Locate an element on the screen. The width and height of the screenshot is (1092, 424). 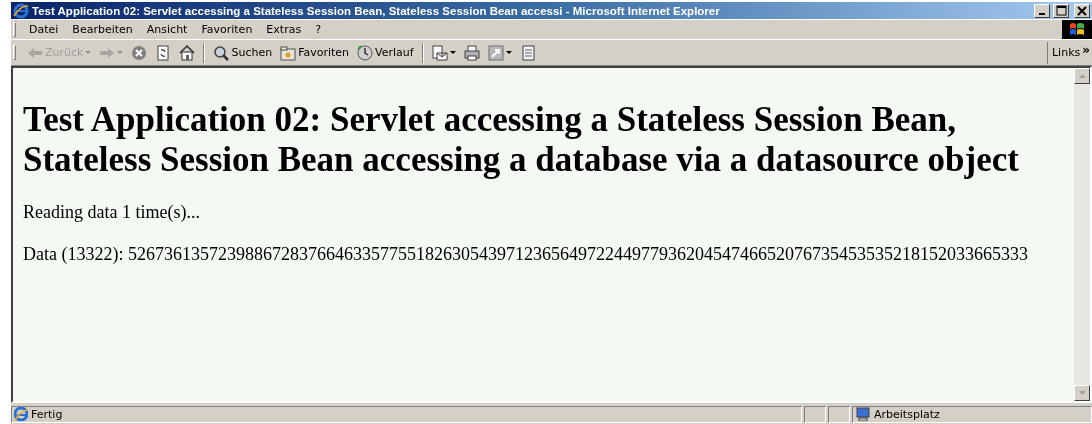
paragraph: Data (13322): 5267361357239886728376646335775518263054397123656497224497793620454746652076735453535218152033665333 is located at coordinates (526, 254).